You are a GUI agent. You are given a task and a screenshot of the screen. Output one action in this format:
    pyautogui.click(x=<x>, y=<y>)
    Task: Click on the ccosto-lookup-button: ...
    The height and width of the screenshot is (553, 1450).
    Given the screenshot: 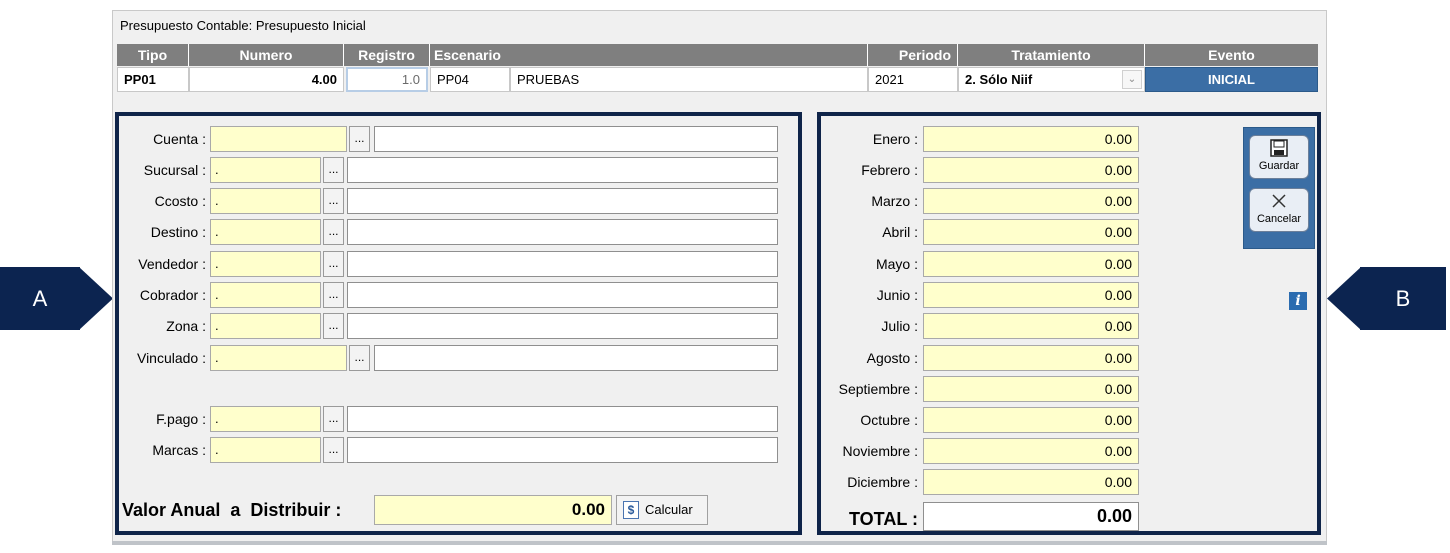 What is the action you would take?
    pyautogui.click(x=333, y=201)
    